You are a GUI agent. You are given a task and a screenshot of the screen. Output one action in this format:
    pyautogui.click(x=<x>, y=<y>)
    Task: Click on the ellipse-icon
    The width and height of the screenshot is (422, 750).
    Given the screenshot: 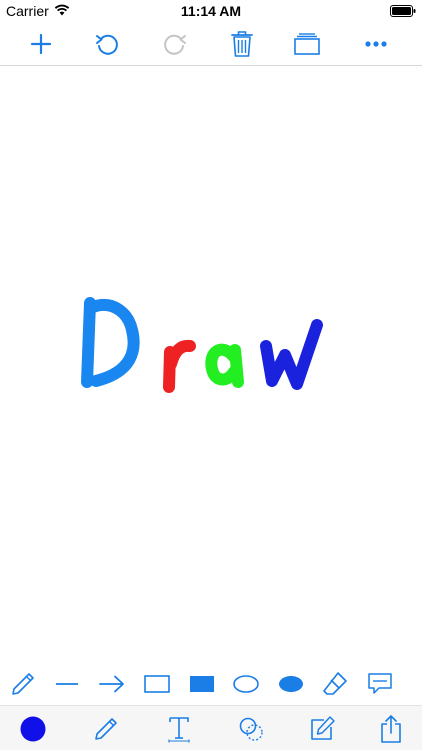 What is the action you would take?
    pyautogui.click(x=246, y=684)
    